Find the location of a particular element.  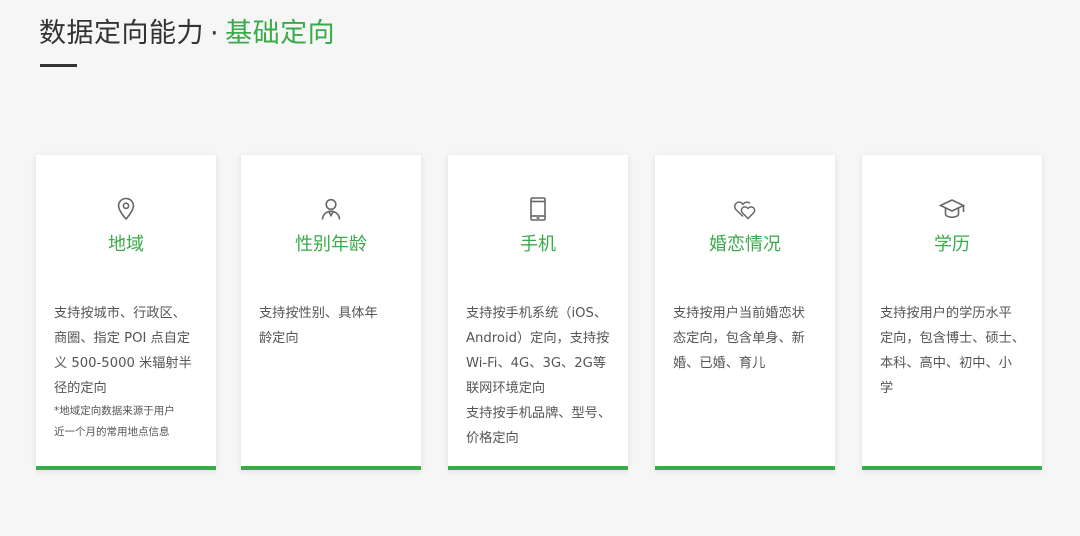

double-heart-icon is located at coordinates (745, 209).